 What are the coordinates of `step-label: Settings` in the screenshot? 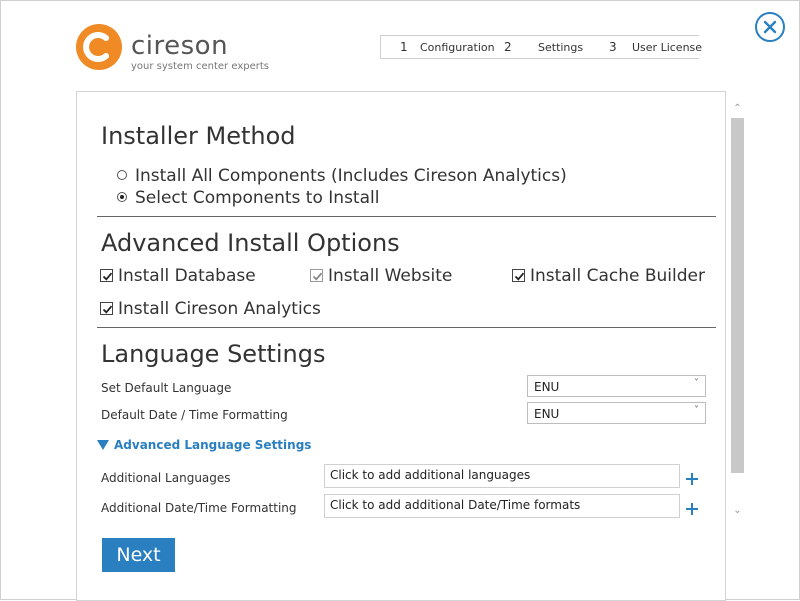 It's located at (561, 47).